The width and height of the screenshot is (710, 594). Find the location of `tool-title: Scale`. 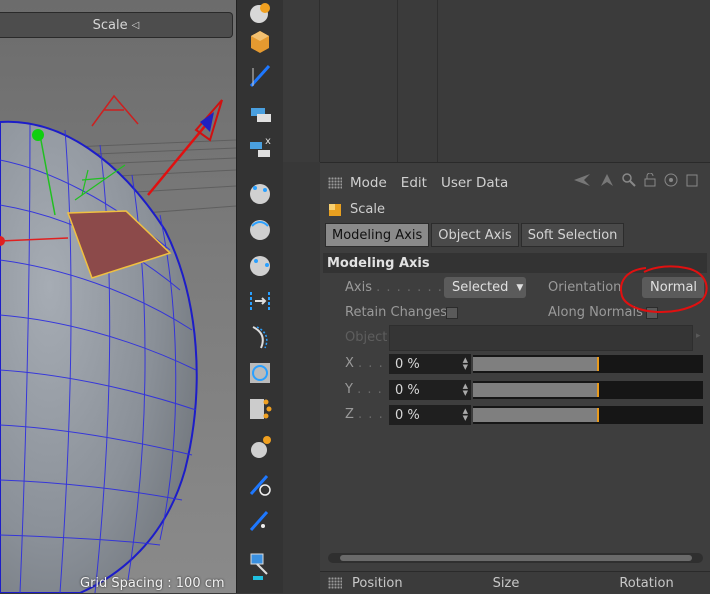

tool-title: Scale is located at coordinates (367, 209).